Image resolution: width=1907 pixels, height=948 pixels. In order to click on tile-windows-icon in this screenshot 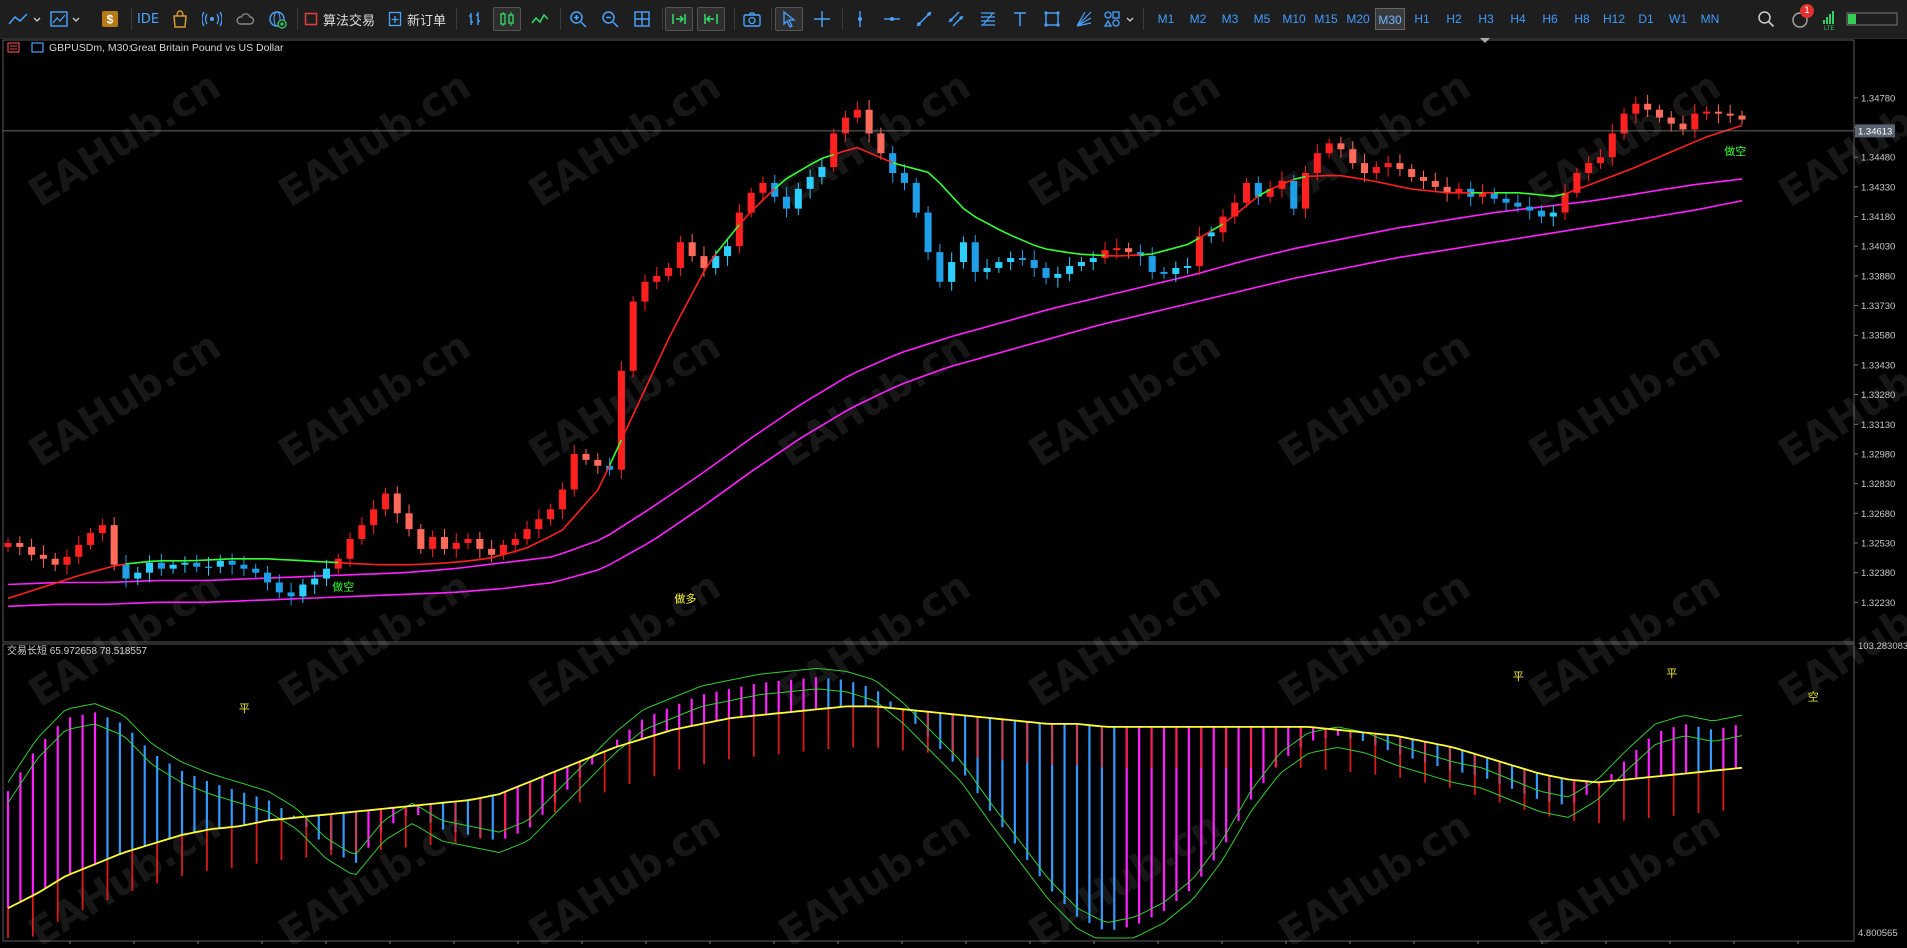, I will do `click(642, 19)`.